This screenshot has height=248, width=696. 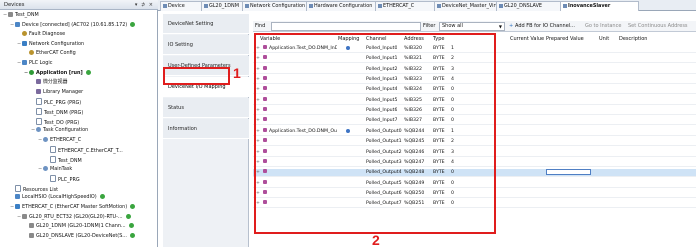 What do you see at coordinates (196, 76) in the screenshot?
I see `callout-box-menu` at bounding box center [196, 76].